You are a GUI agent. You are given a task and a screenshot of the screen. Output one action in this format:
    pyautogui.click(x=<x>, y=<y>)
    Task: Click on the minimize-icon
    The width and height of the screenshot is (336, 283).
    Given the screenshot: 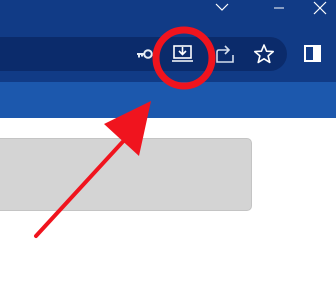 What is the action you would take?
    pyautogui.click(x=279, y=8)
    